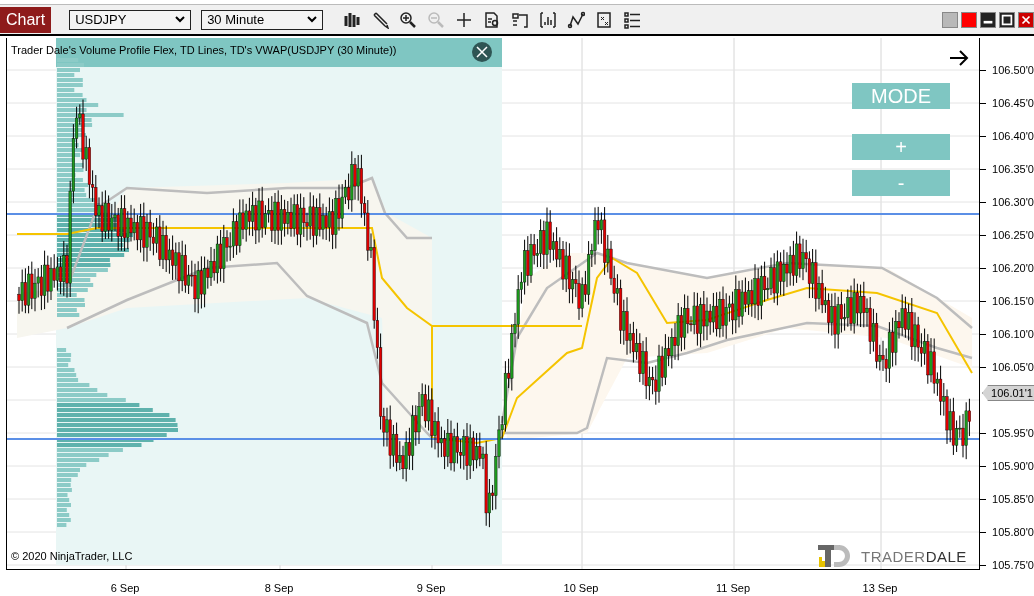  Describe the element at coordinates (576, 19) in the screenshot. I see `line-chart-icon` at that location.